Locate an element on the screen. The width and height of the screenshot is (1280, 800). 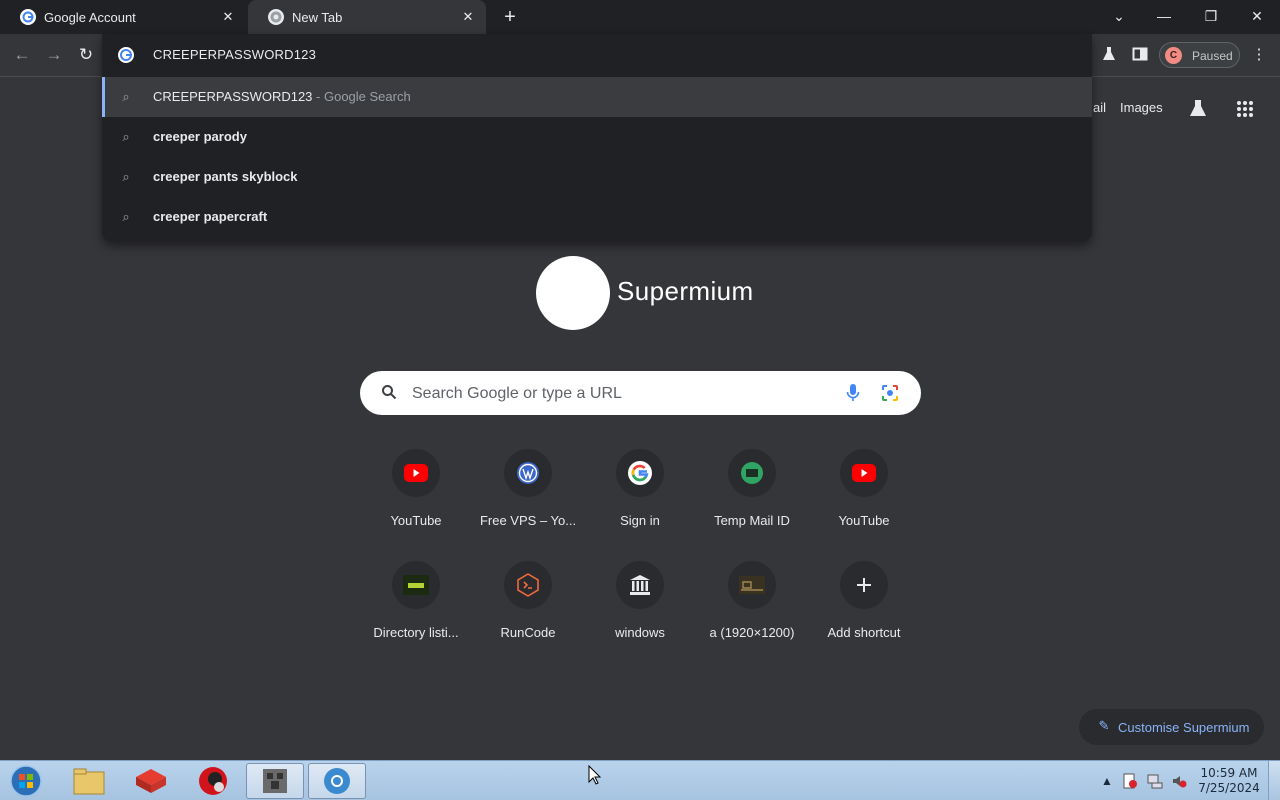
close-window-icon: ✕ is located at coordinates (1257, 16).